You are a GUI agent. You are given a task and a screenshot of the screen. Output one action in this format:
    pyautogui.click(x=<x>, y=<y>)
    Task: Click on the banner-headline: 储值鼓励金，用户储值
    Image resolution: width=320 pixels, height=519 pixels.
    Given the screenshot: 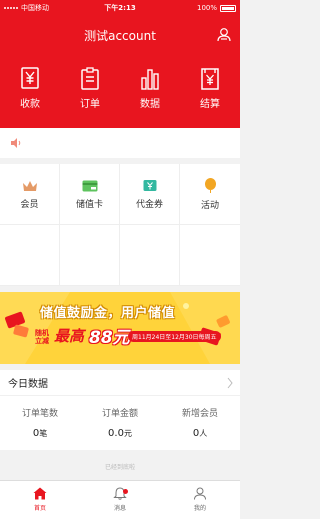 What is the action you would take?
    pyautogui.click(x=108, y=313)
    